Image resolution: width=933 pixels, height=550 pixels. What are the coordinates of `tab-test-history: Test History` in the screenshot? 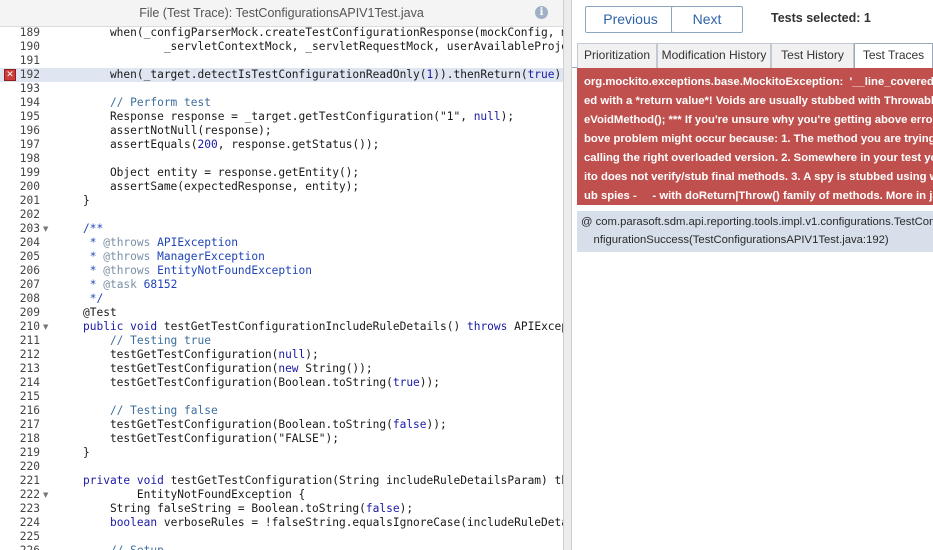 It's located at (812, 55).